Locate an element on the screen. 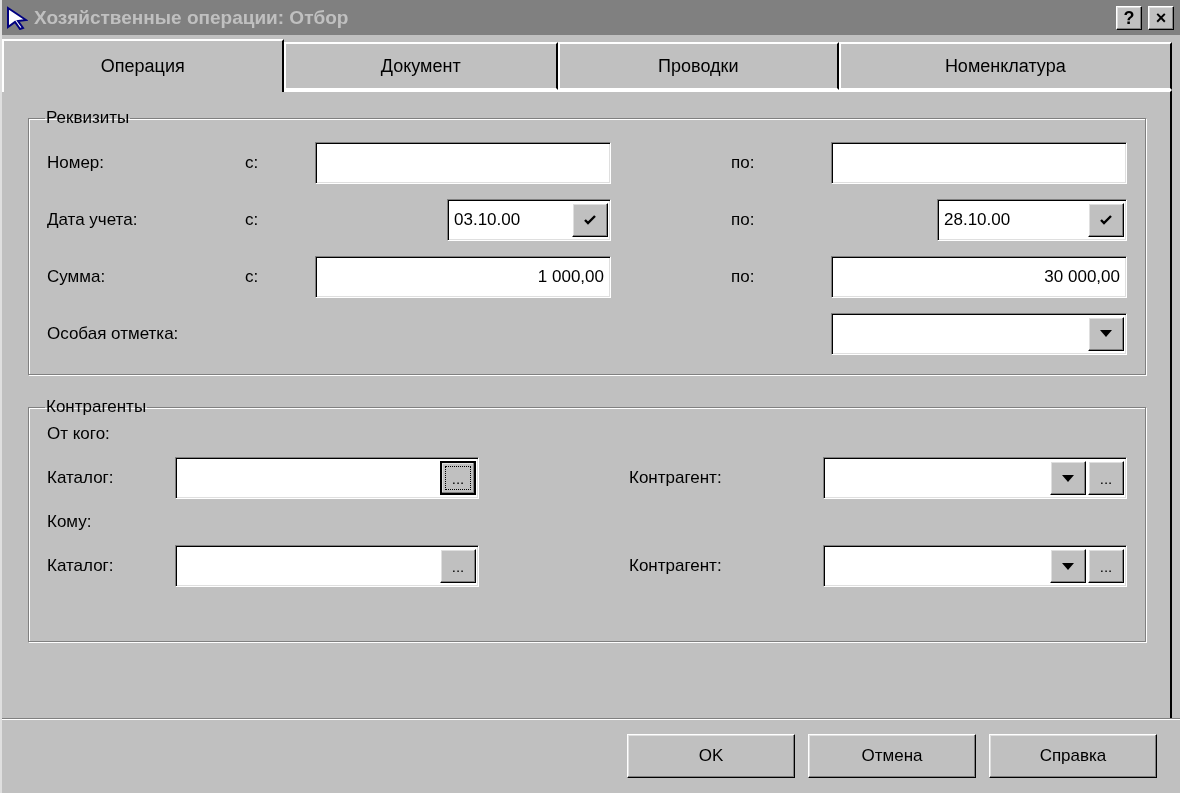 Image resolution: width=1180 pixels, height=793 pixels. date-field: 28.10.00 is located at coordinates (1032, 219).